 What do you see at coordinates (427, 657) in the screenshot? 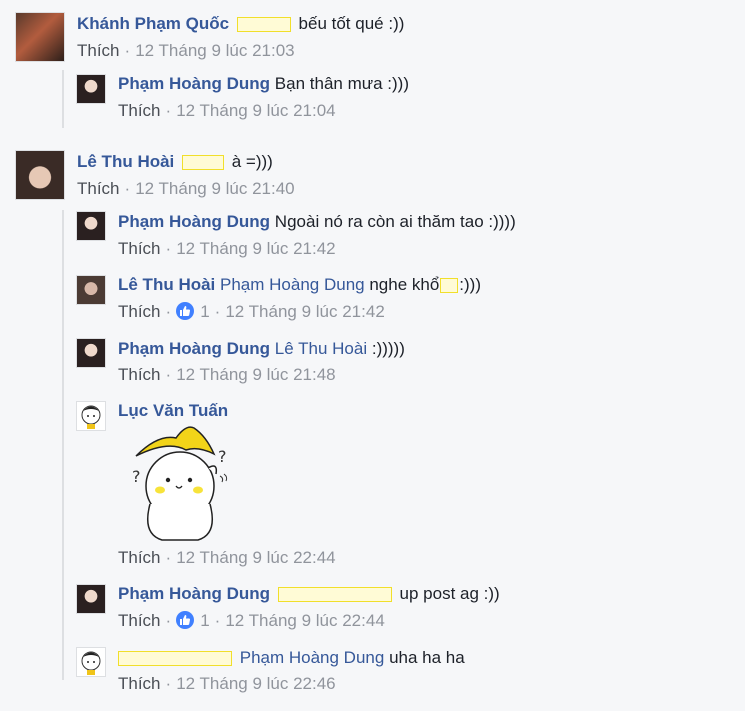
I see `comment-text: uha ha ha` at bounding box center [427, 657].